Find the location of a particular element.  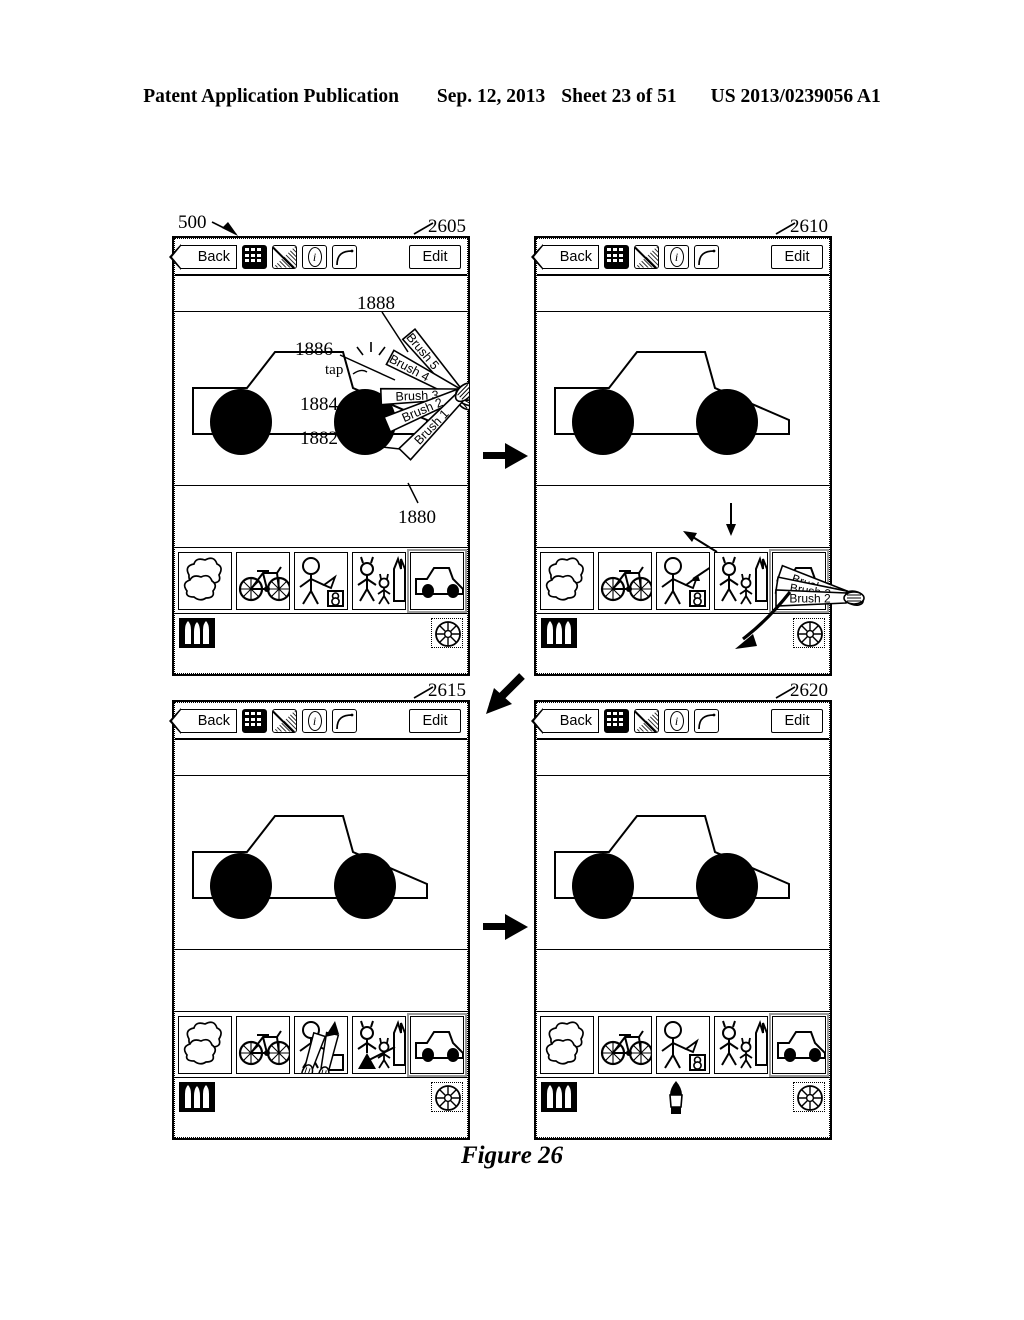

selected-brush-indicator is located at coordinates (676, 1098).